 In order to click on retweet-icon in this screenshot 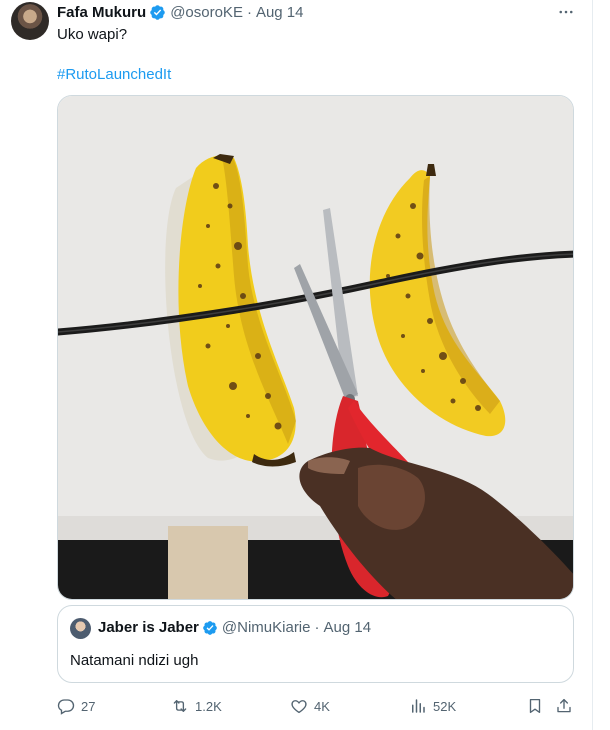, I will do `click(180, 706)`.